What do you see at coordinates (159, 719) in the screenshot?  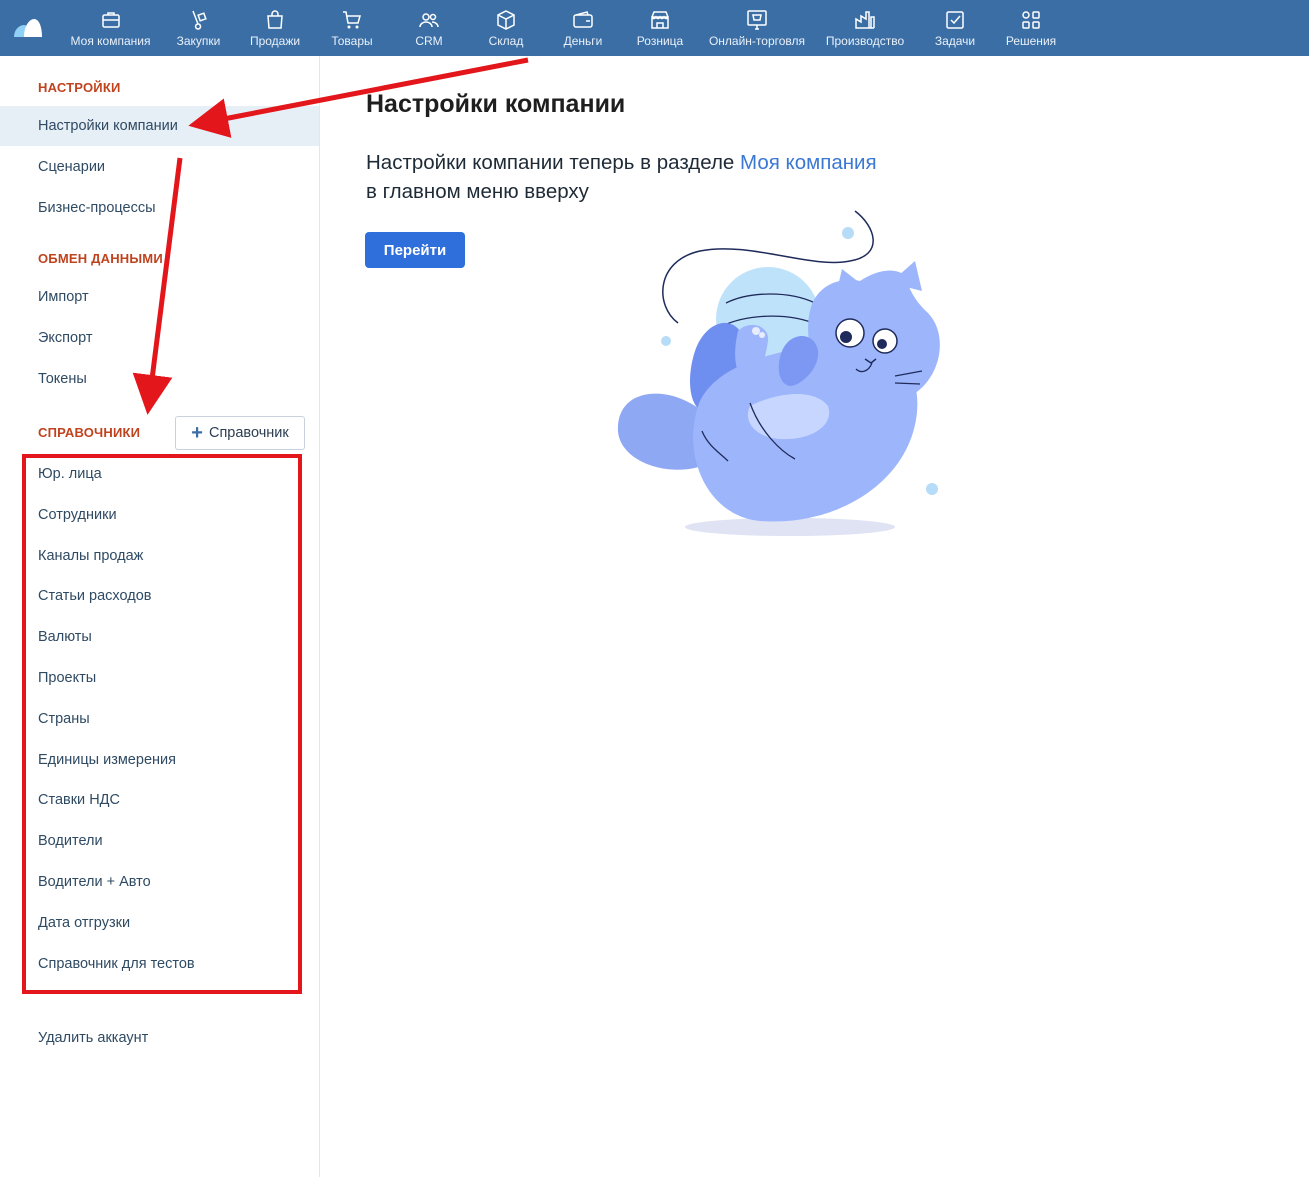 I see `sidebar-item-directory: Страны` at bounding box center [159, 719].